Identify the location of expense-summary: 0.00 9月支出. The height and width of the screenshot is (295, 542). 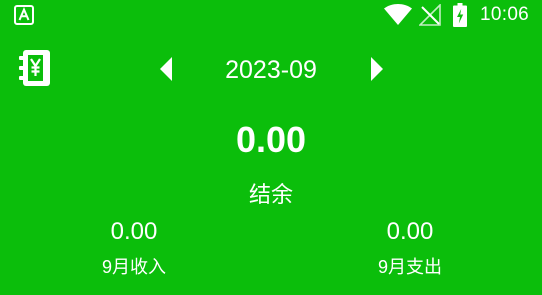
(410, 247).